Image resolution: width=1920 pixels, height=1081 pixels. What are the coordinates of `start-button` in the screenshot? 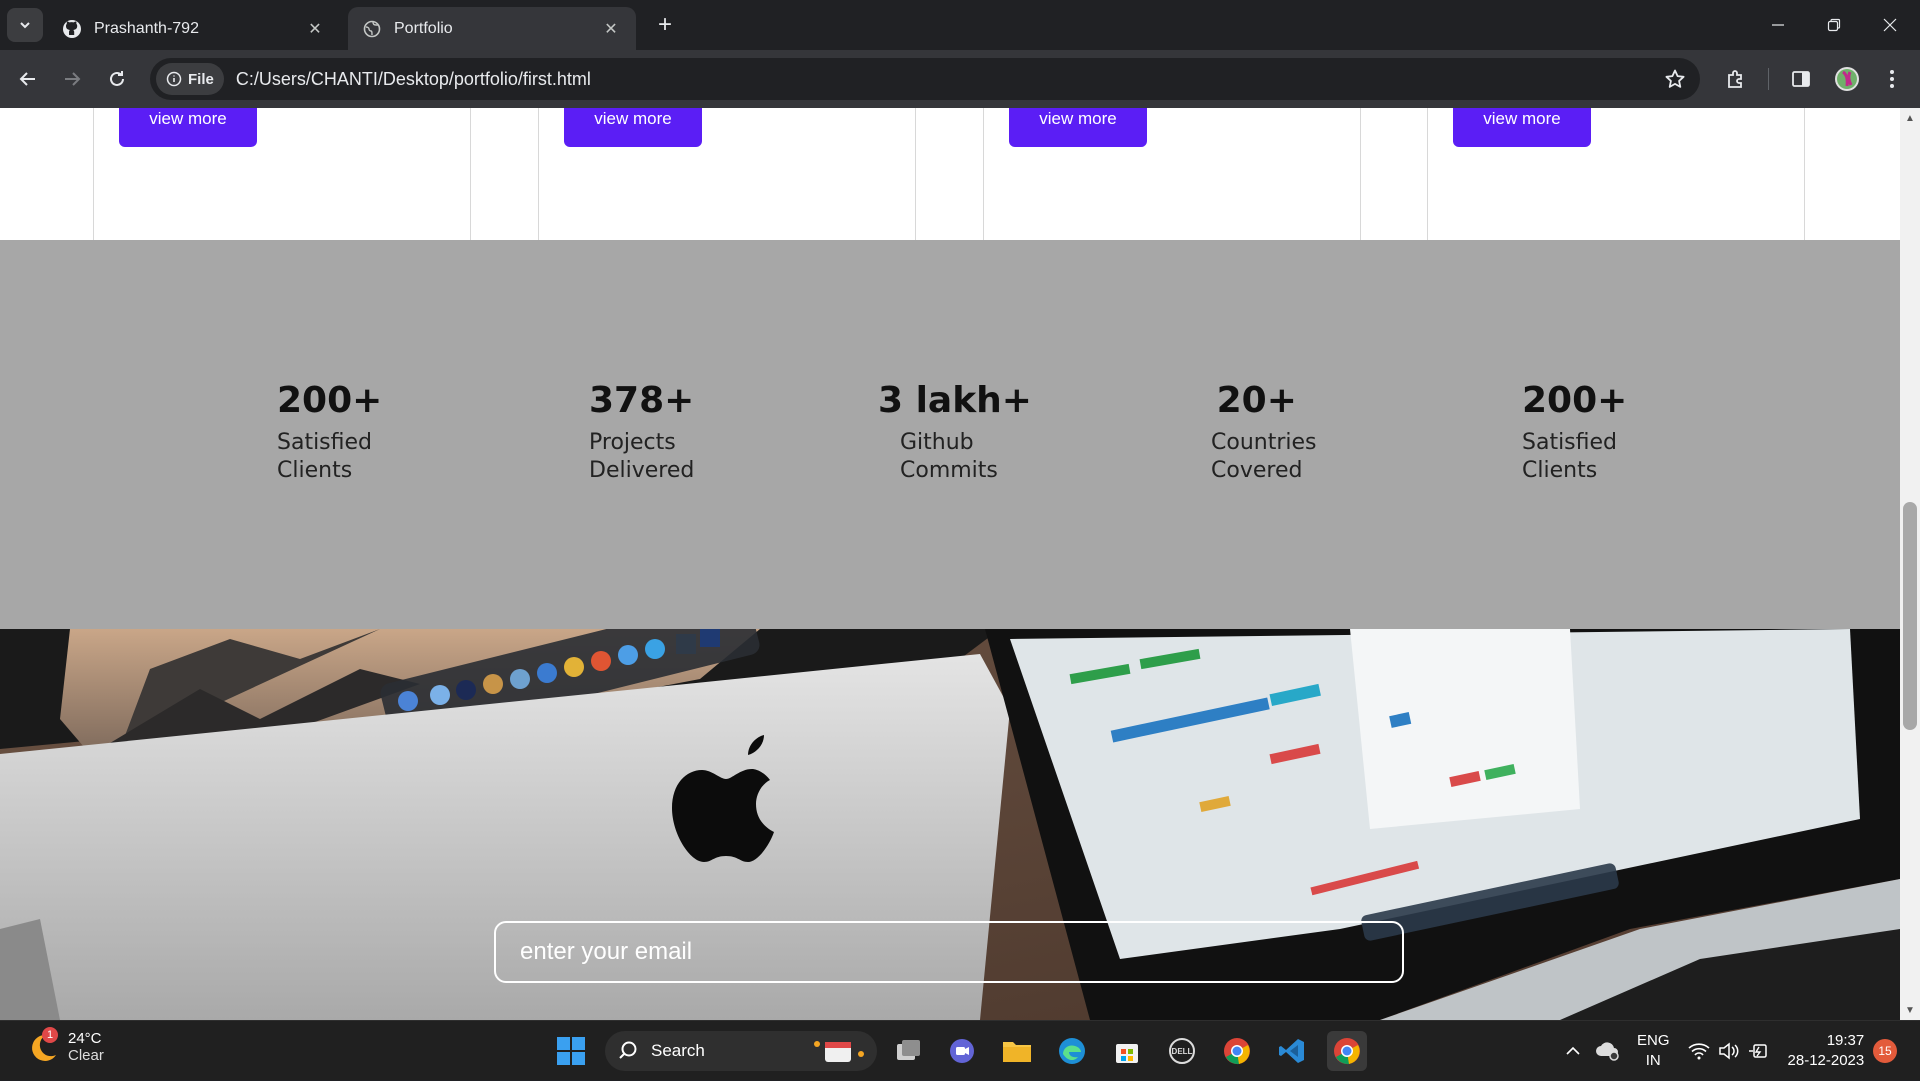 It's located at (571, 1051).